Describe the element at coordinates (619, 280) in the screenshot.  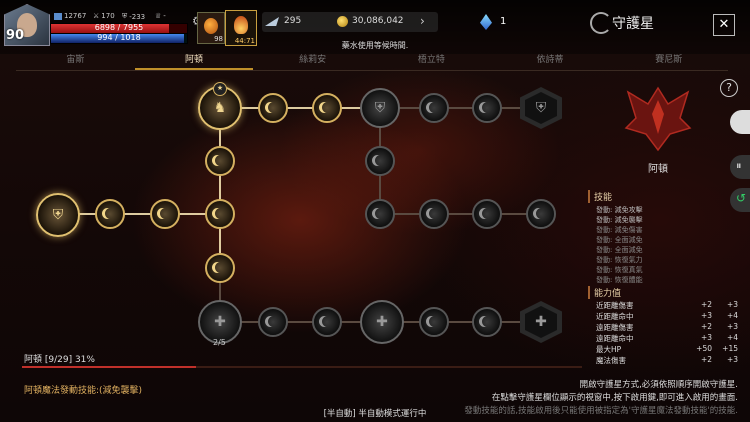
I see `skill-line: 發動: 恢復體能` at that location.